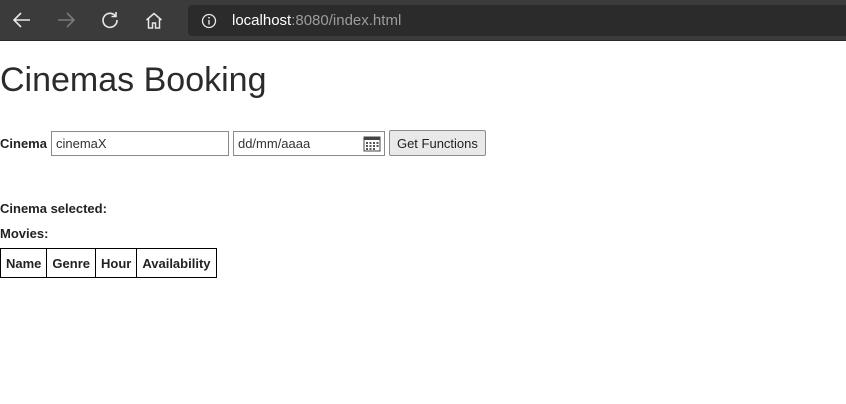 The width and height of the screenshot is (846, 404). Describe the element at coordinates (139, 143) in the screenshot. I see `cinema-input` at that location.